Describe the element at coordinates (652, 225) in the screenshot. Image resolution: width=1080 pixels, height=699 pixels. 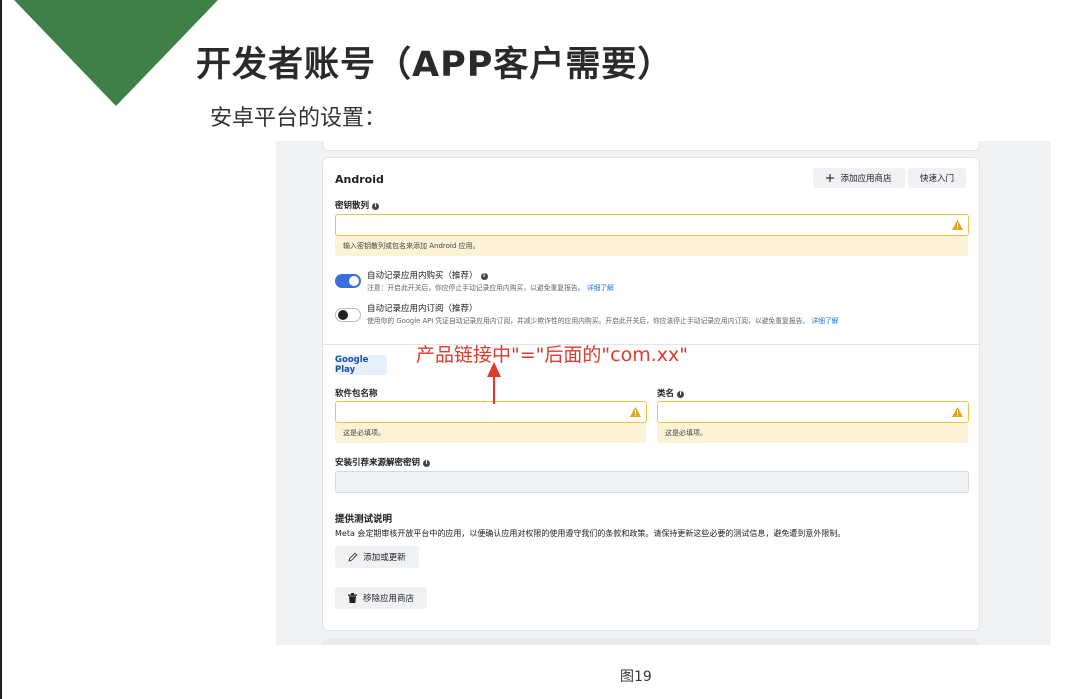
I see `key-hash-input` at that location.